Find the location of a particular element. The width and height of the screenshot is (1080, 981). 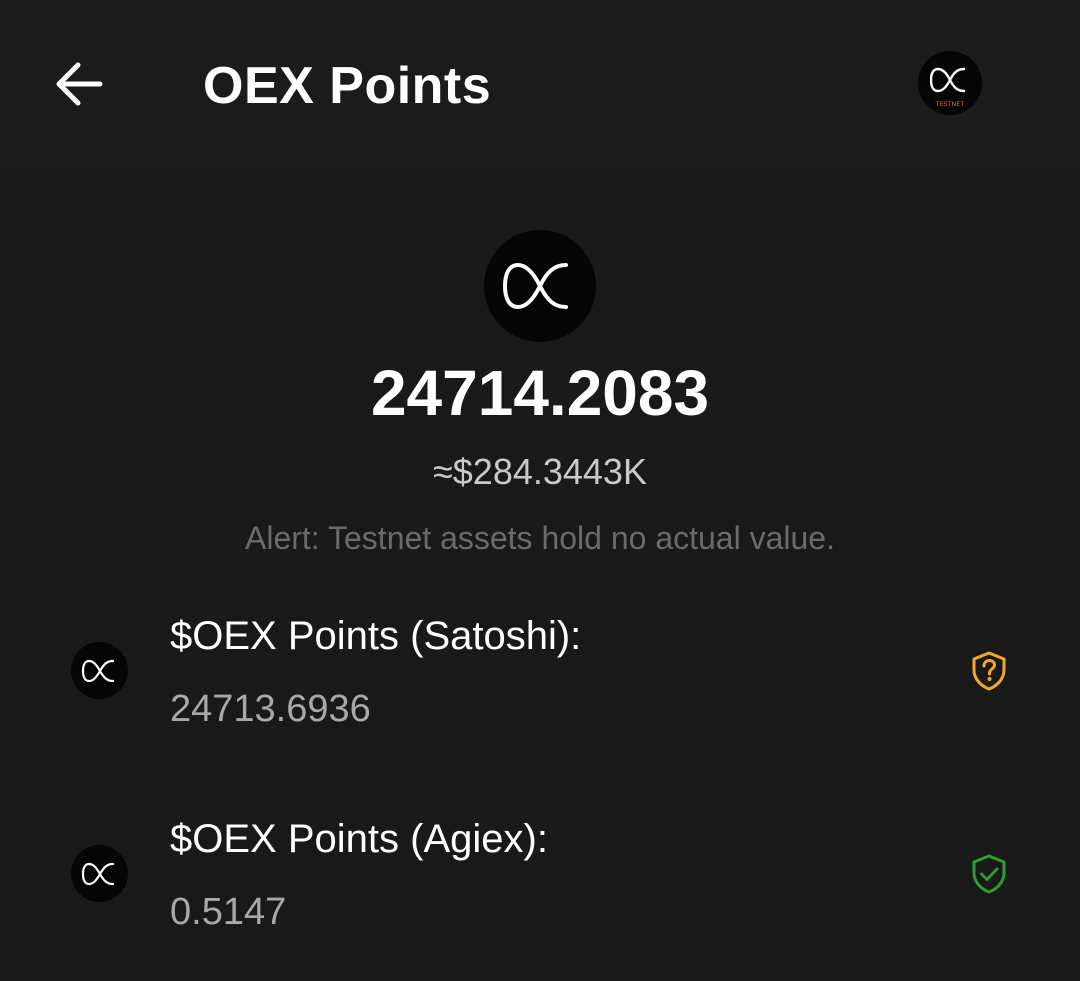

asset-value: 0.5147 is located at coordinates (228, 912).